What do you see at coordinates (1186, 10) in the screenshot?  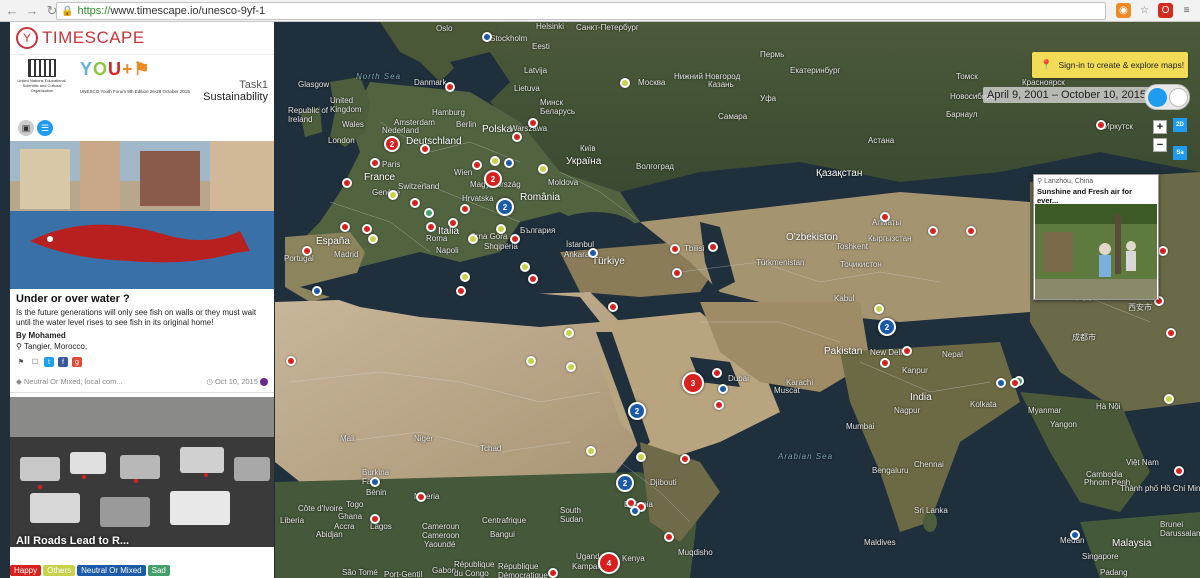 I see `menu-icon: ≡` at bounding box center [1186, 10].